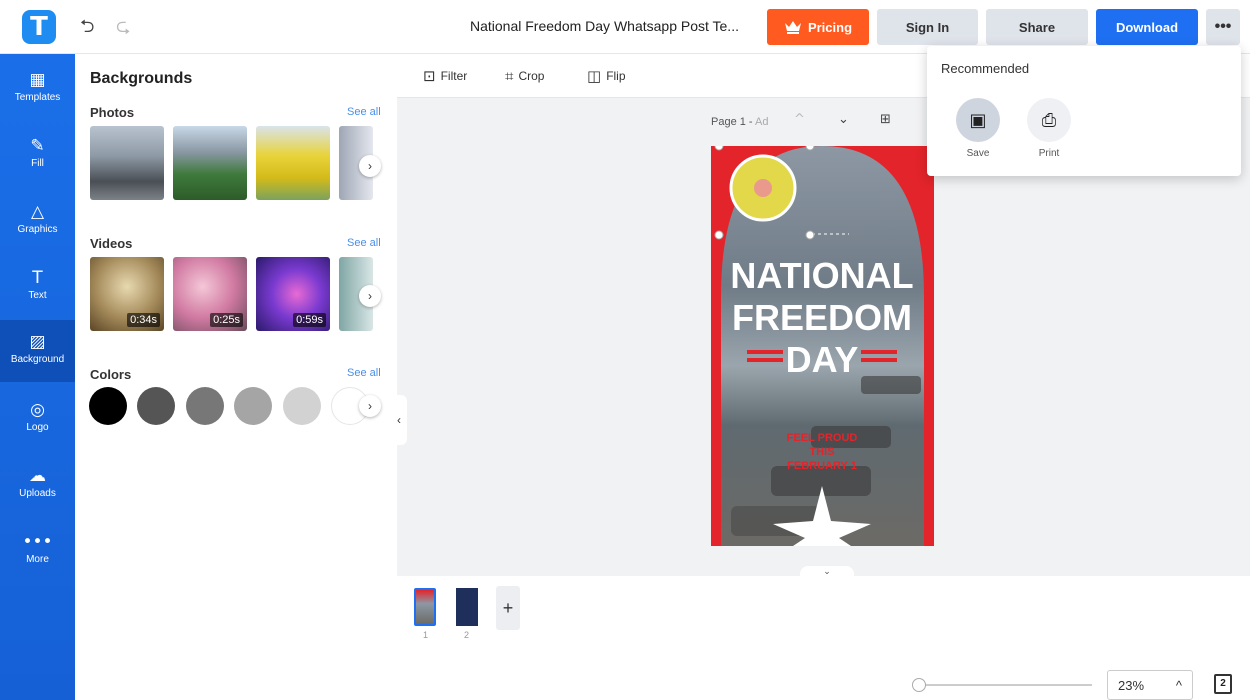  I want to click on print-button: ⎙ Print, so click(1049, 128).